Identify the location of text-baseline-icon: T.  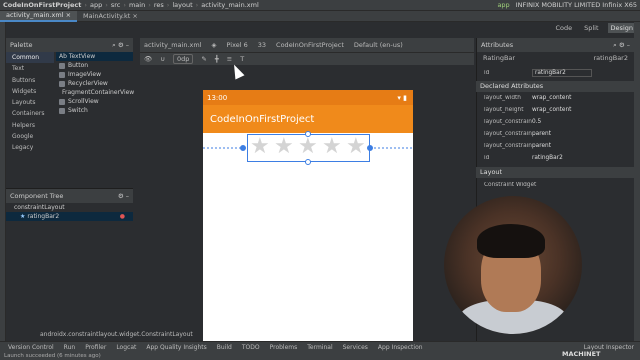
(242, 59).